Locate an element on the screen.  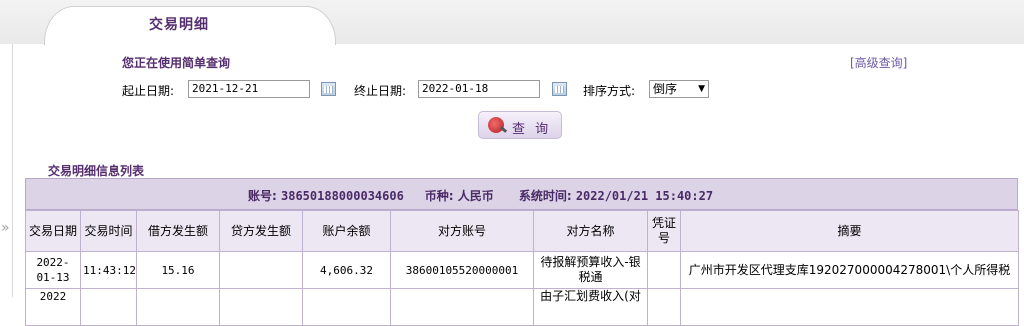
system-time-value: 2022/01/21 15:40:27 is located at coordinates (644, 196).